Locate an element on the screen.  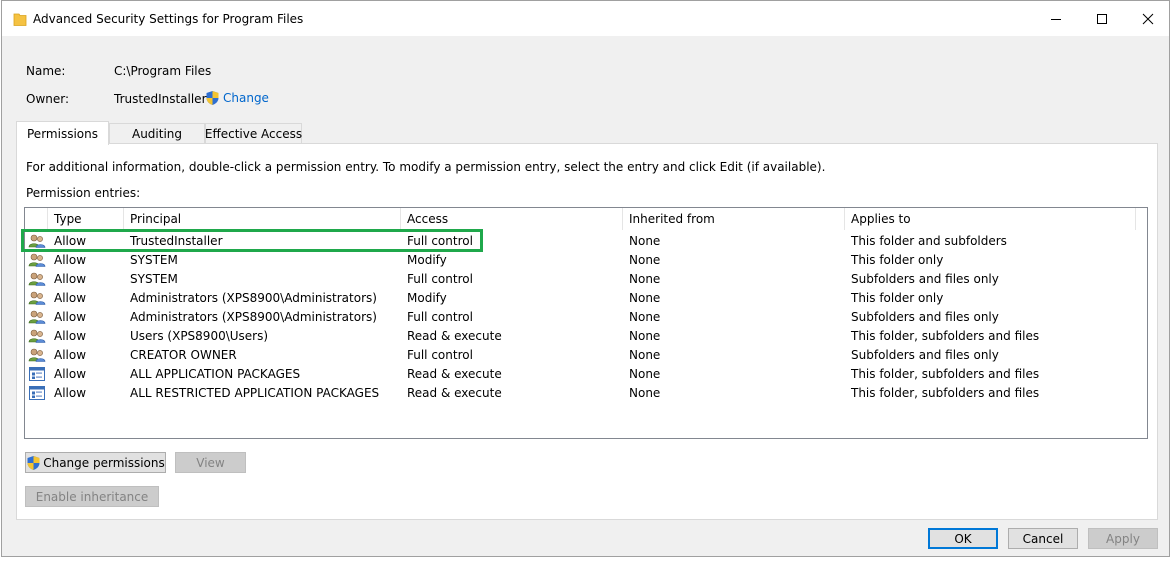
tab-auditing: Auditing is located at coordinates (157, 133).